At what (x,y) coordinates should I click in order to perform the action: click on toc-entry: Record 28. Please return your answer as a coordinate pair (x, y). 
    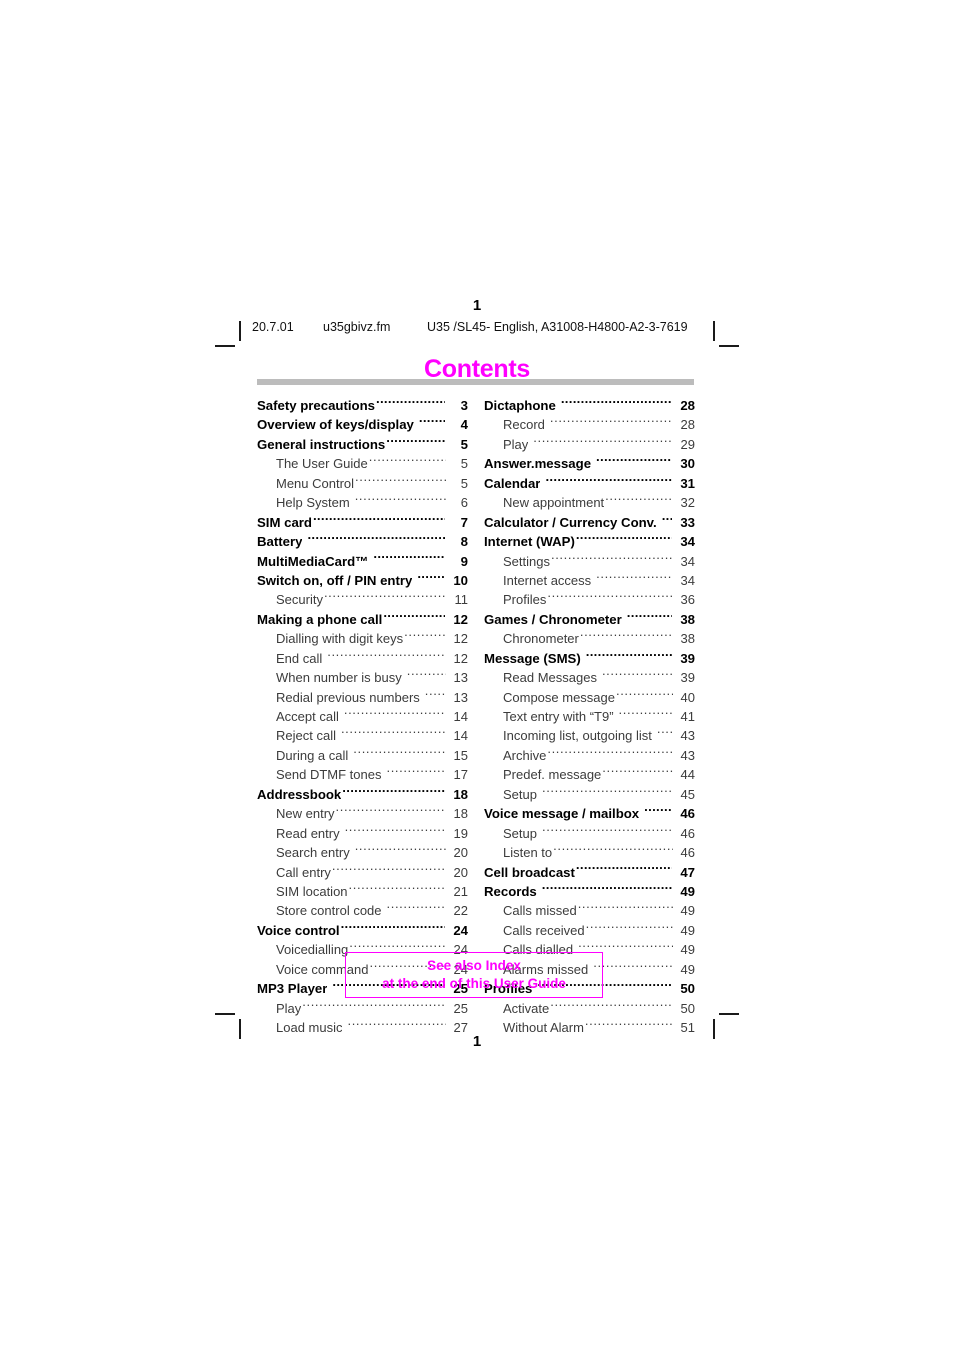
    Looking at the image, I should click on (589, 424).